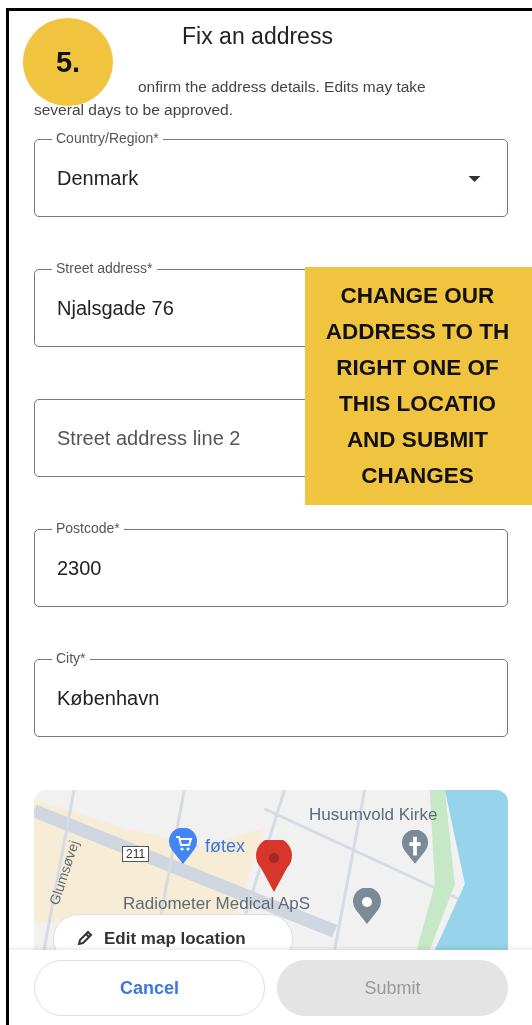  What do you see at coordinates (274, 866) in the screenshot?
I see `location-pin-icon` at bounding box center [274, 866].